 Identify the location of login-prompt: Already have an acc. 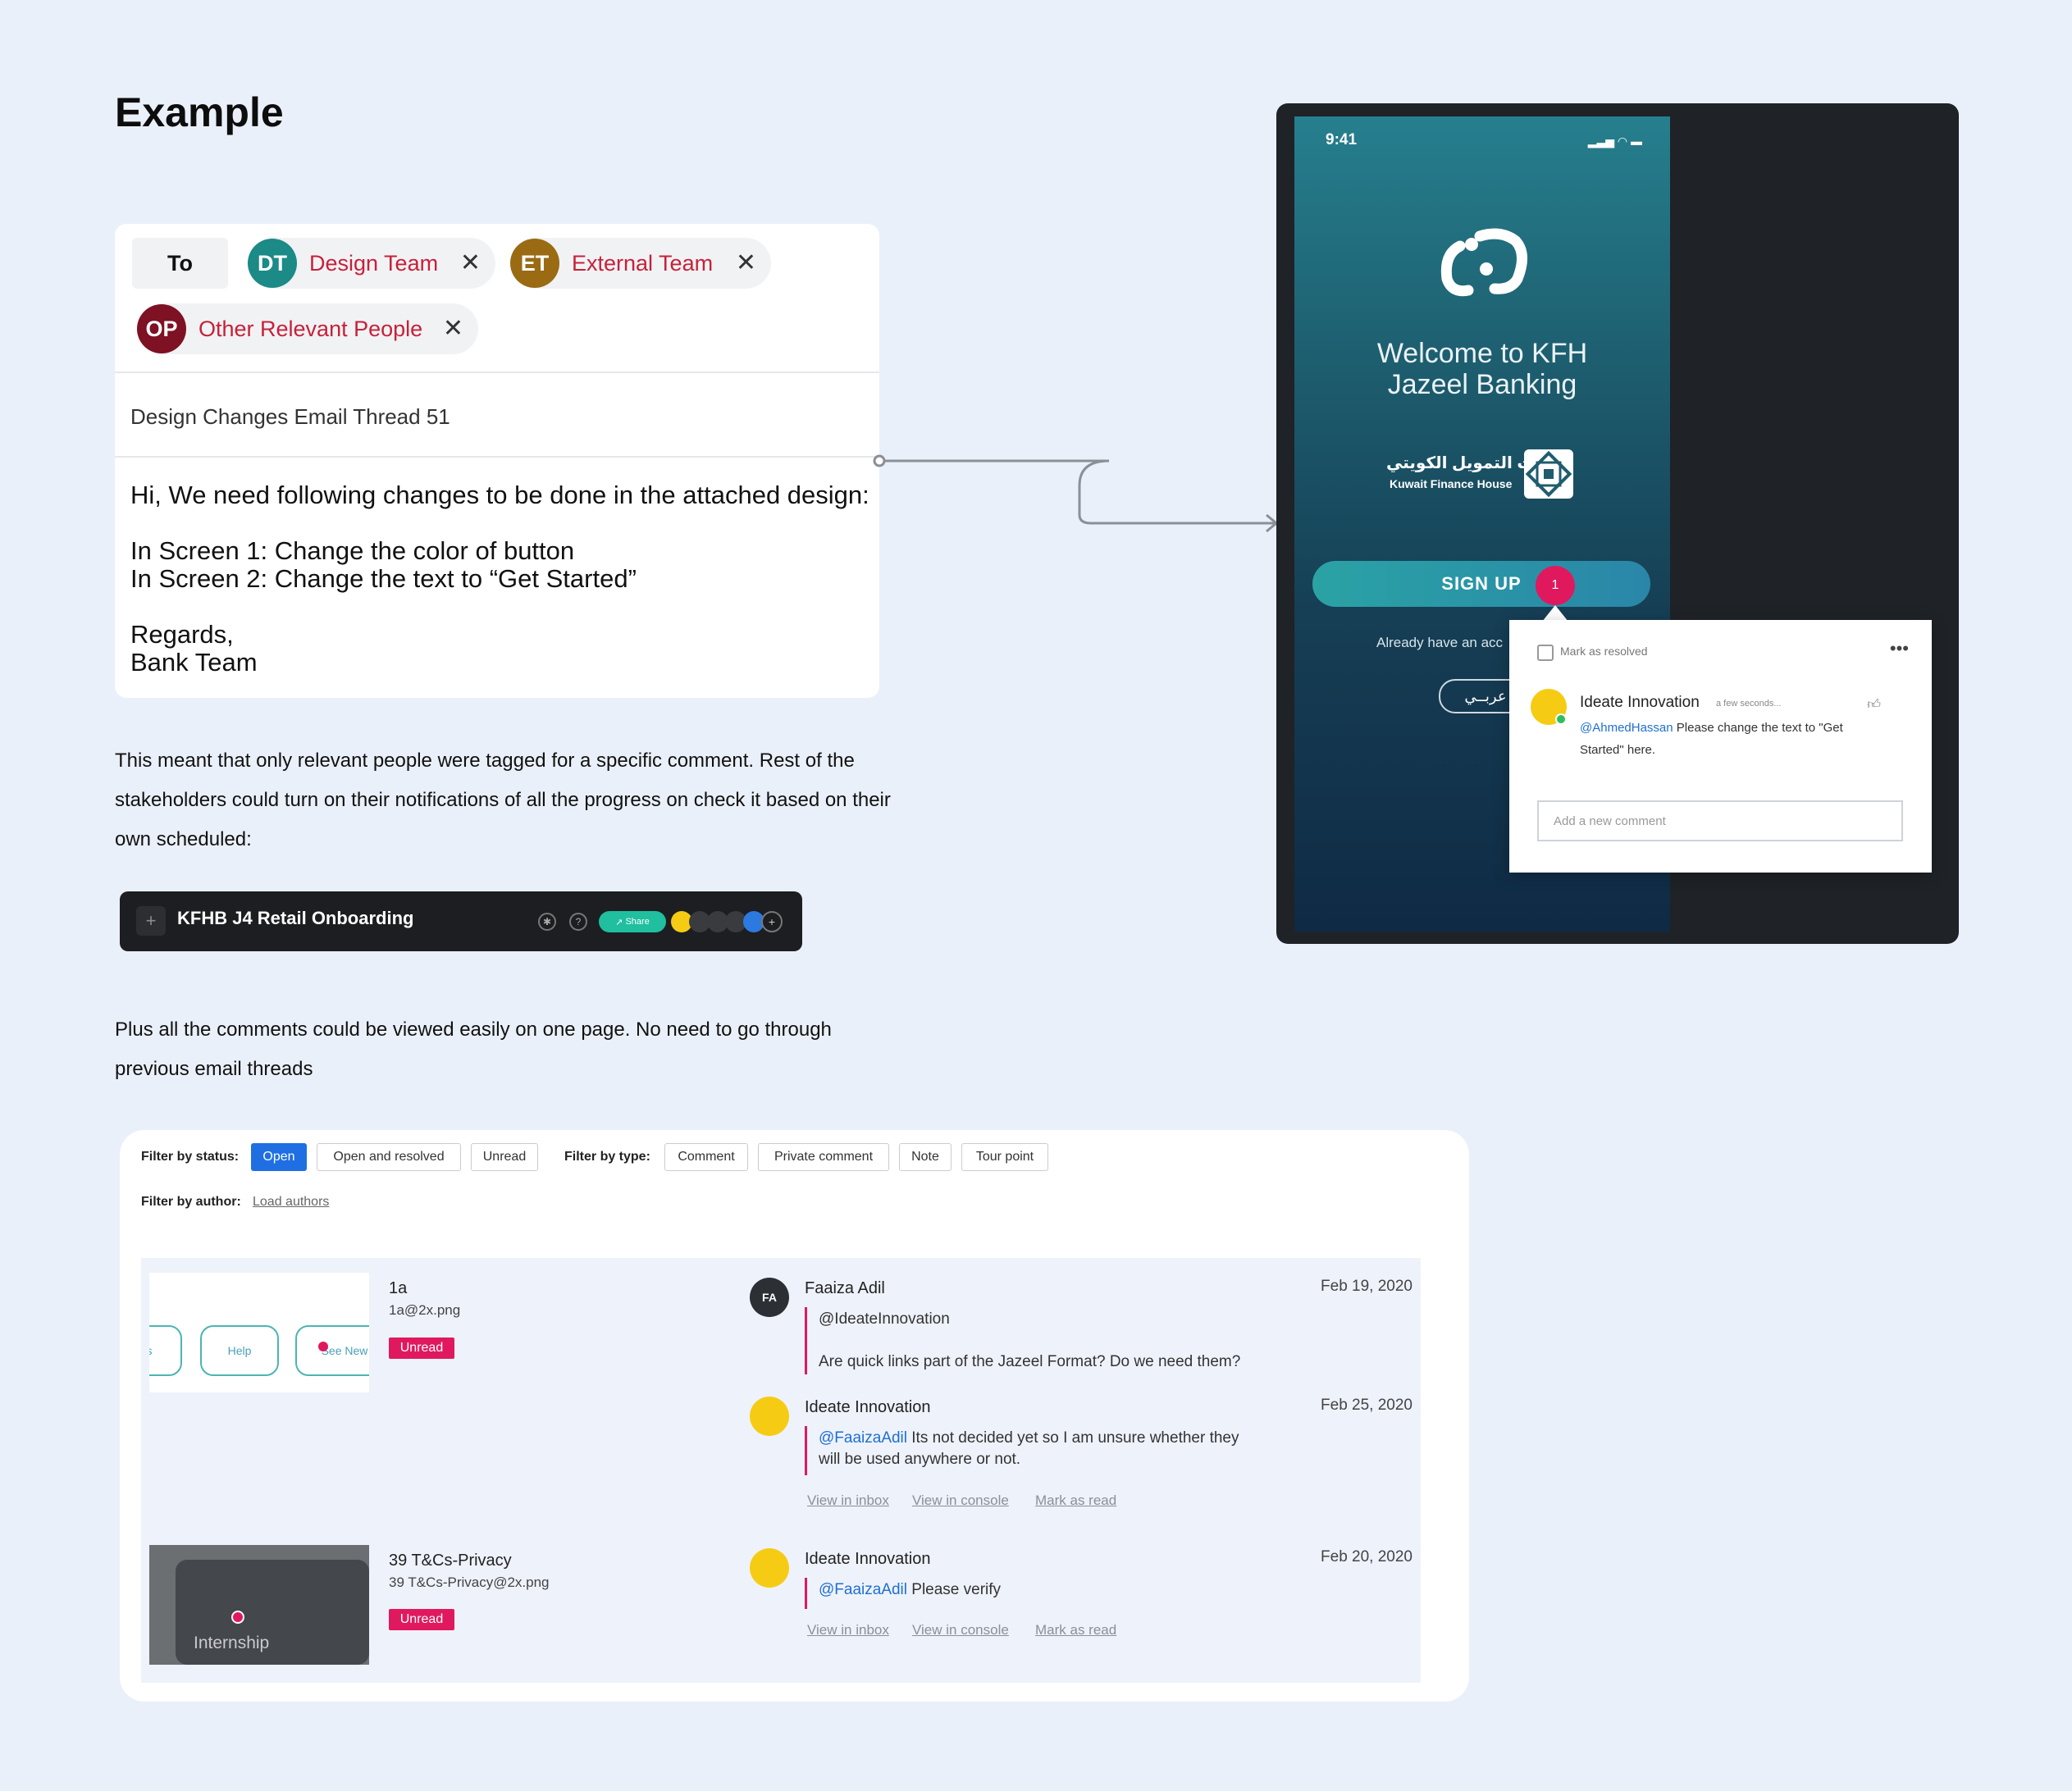
(1439, 643).